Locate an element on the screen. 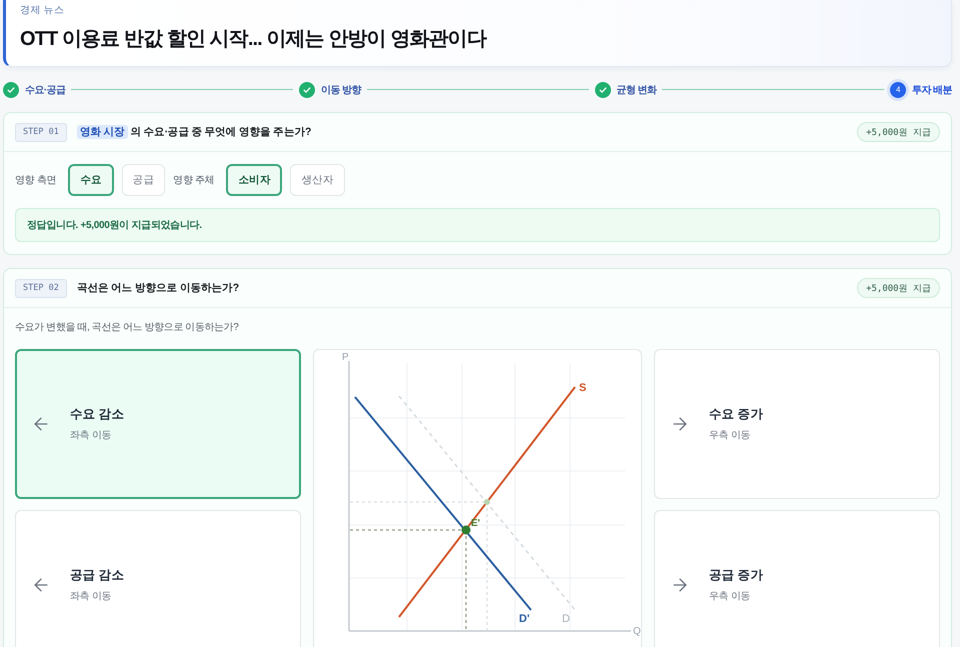  step-number: 4 is located at coordinates (898, 90).